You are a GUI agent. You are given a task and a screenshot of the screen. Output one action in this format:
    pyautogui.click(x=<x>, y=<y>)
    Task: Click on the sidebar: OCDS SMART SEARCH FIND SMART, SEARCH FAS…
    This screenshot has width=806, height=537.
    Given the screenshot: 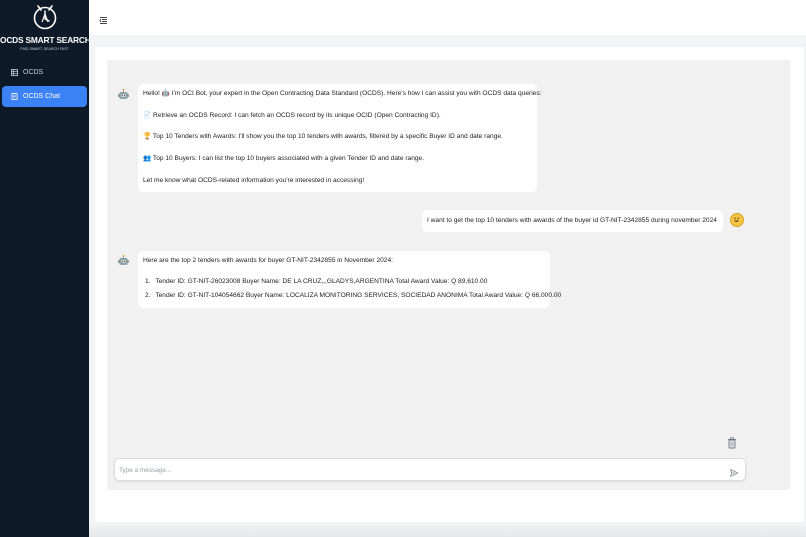 What is the action you would take?
    pyautogui.click(x=45, y=268)
    